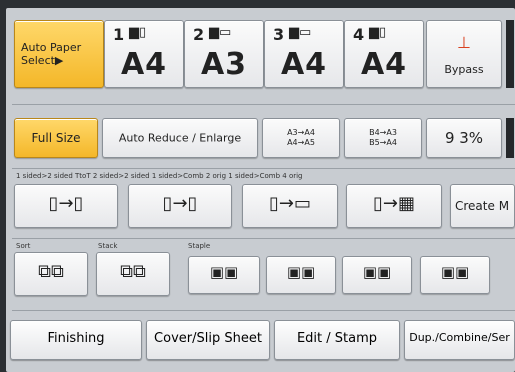 The height and width of the screenshot is (372, 515). I want to click on sort-button: ⧉⧉, so click(51, 274).